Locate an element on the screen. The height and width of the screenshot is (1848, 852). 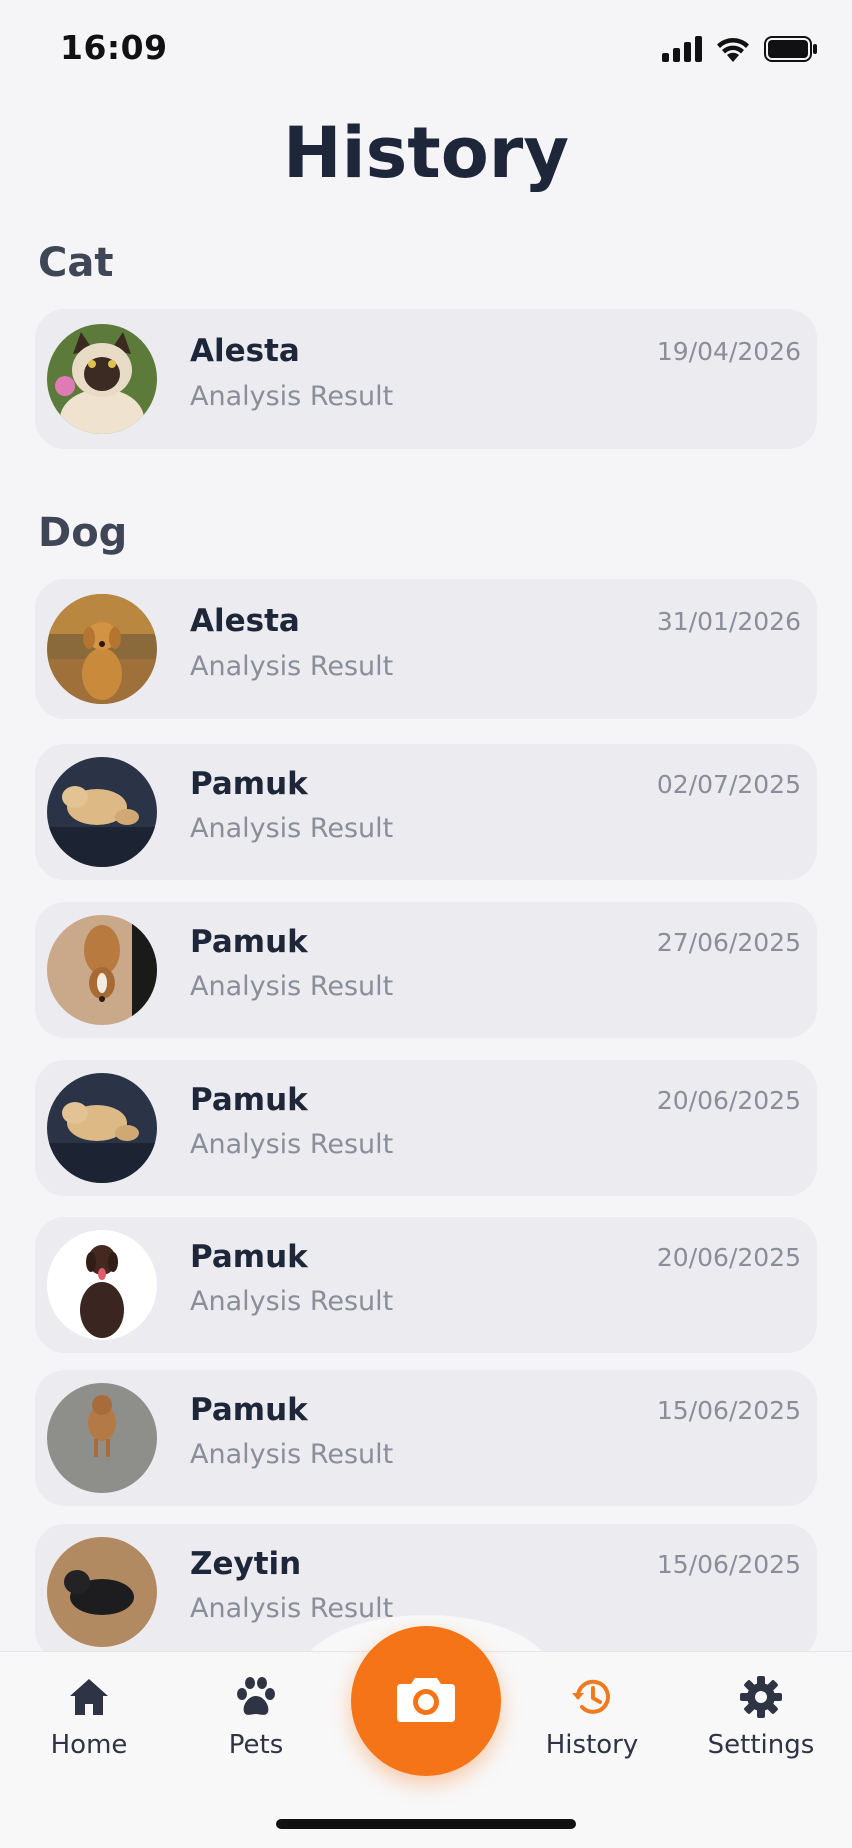
tab-home: Home is located at coordinates (89, 1722).